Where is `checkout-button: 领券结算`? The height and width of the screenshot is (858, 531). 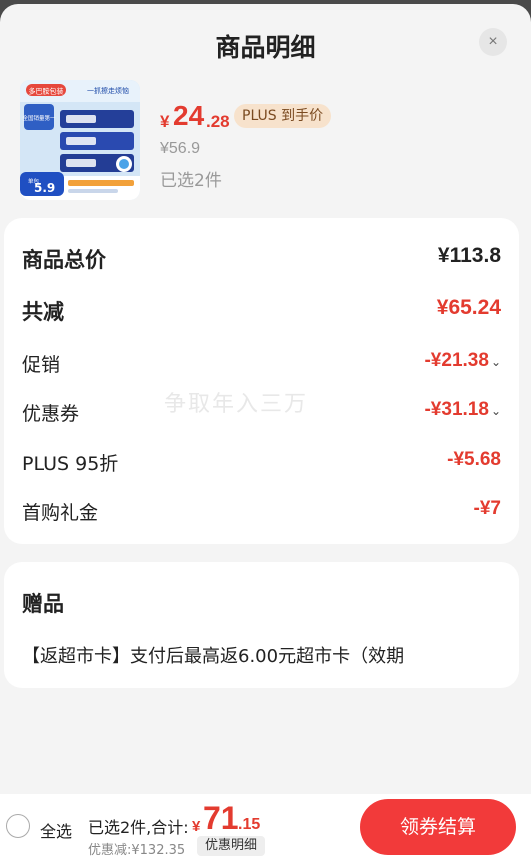
checkout-button: 领券结算 is located at coordinates (438, 827).